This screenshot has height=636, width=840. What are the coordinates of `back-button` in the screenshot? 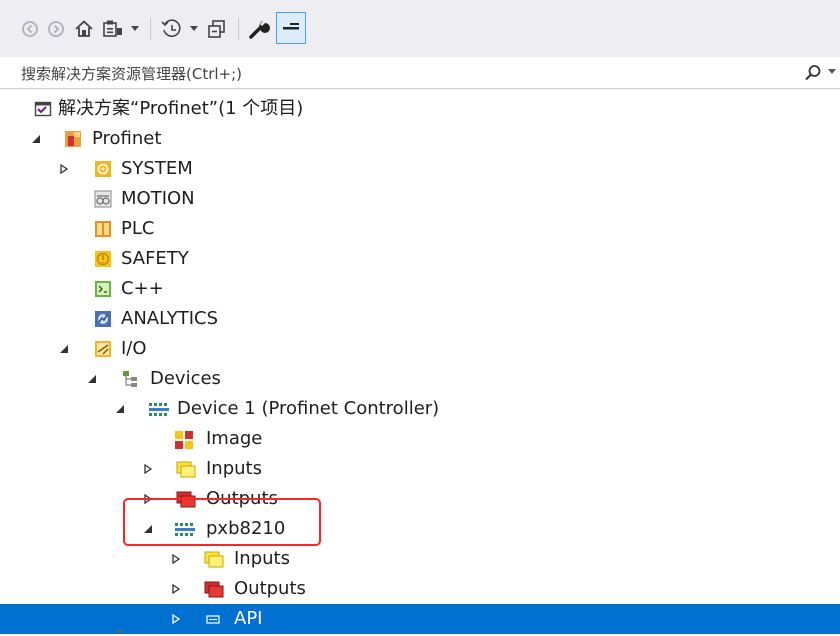 It's located at (30, 29).